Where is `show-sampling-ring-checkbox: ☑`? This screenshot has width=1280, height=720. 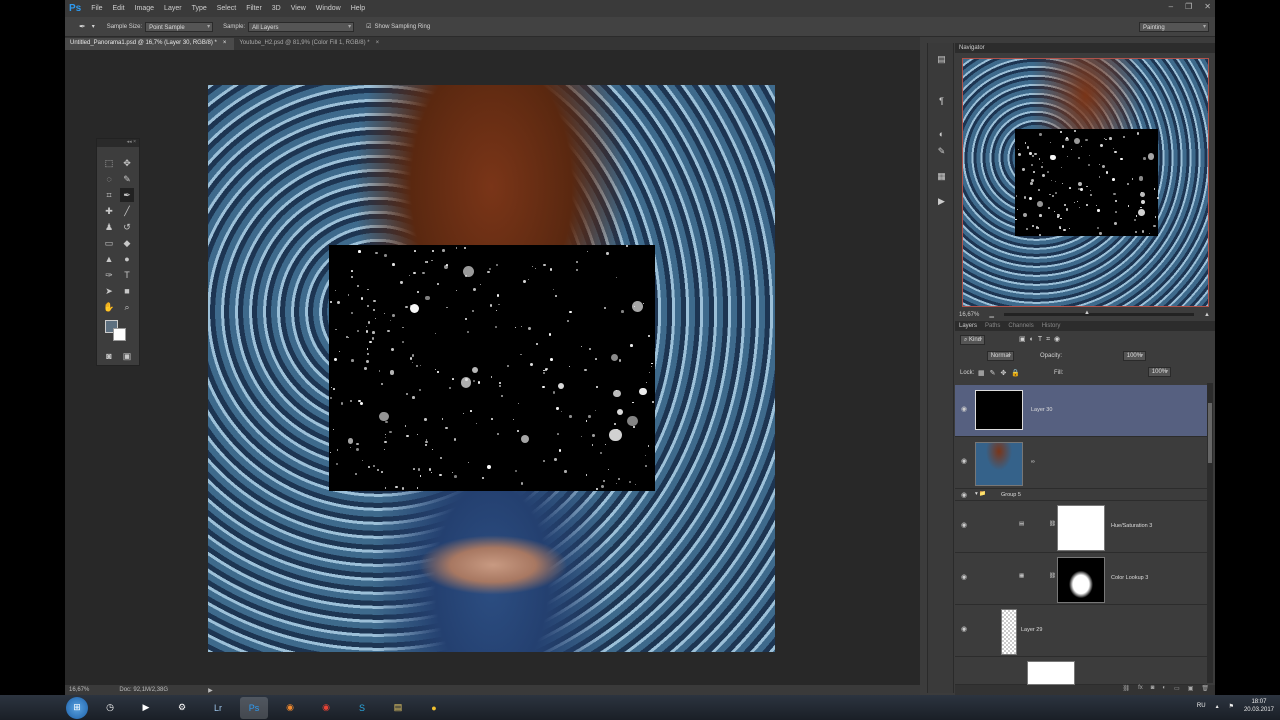 show-sampling-ring-checkbox: ☑ is located at coordinates (368, 26).